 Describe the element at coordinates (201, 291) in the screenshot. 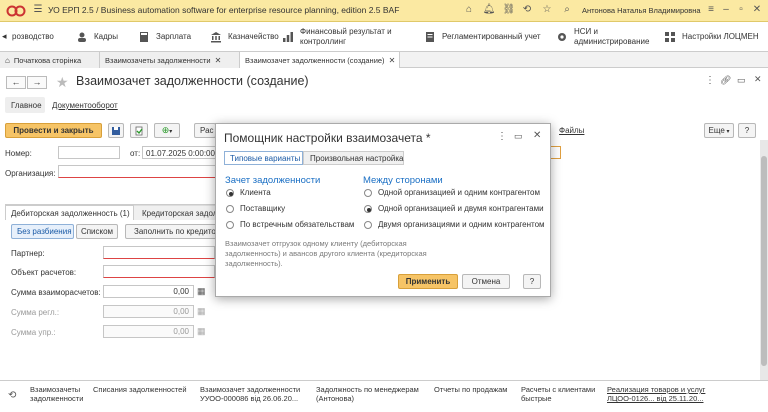

I see `calculator-icon: ▦` at that location.